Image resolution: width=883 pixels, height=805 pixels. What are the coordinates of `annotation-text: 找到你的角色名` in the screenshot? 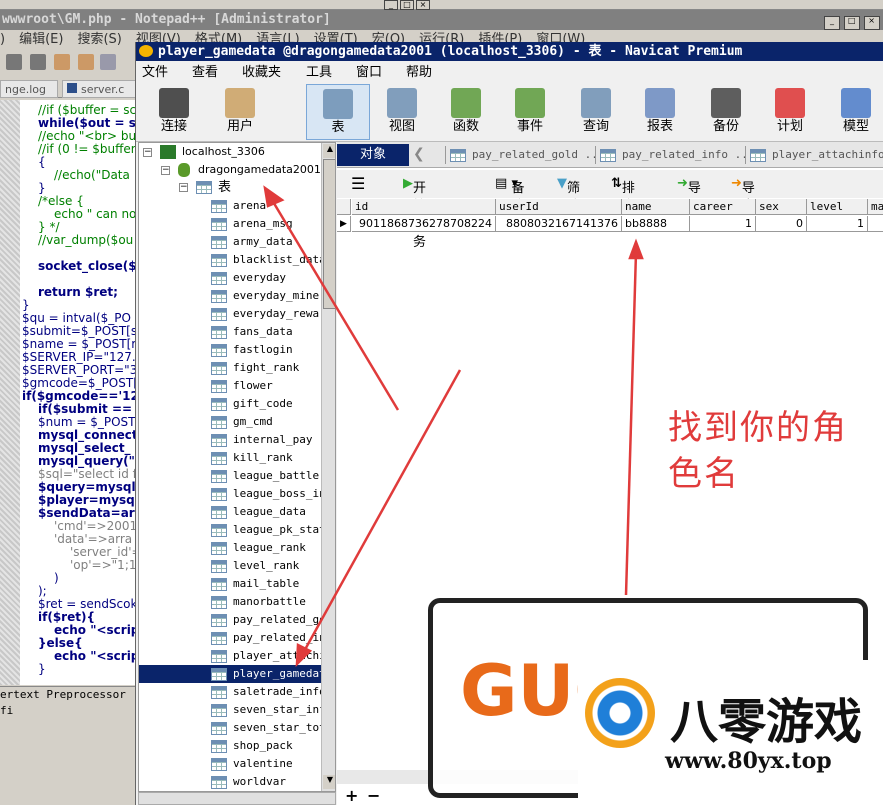 It's located at (758, 451).